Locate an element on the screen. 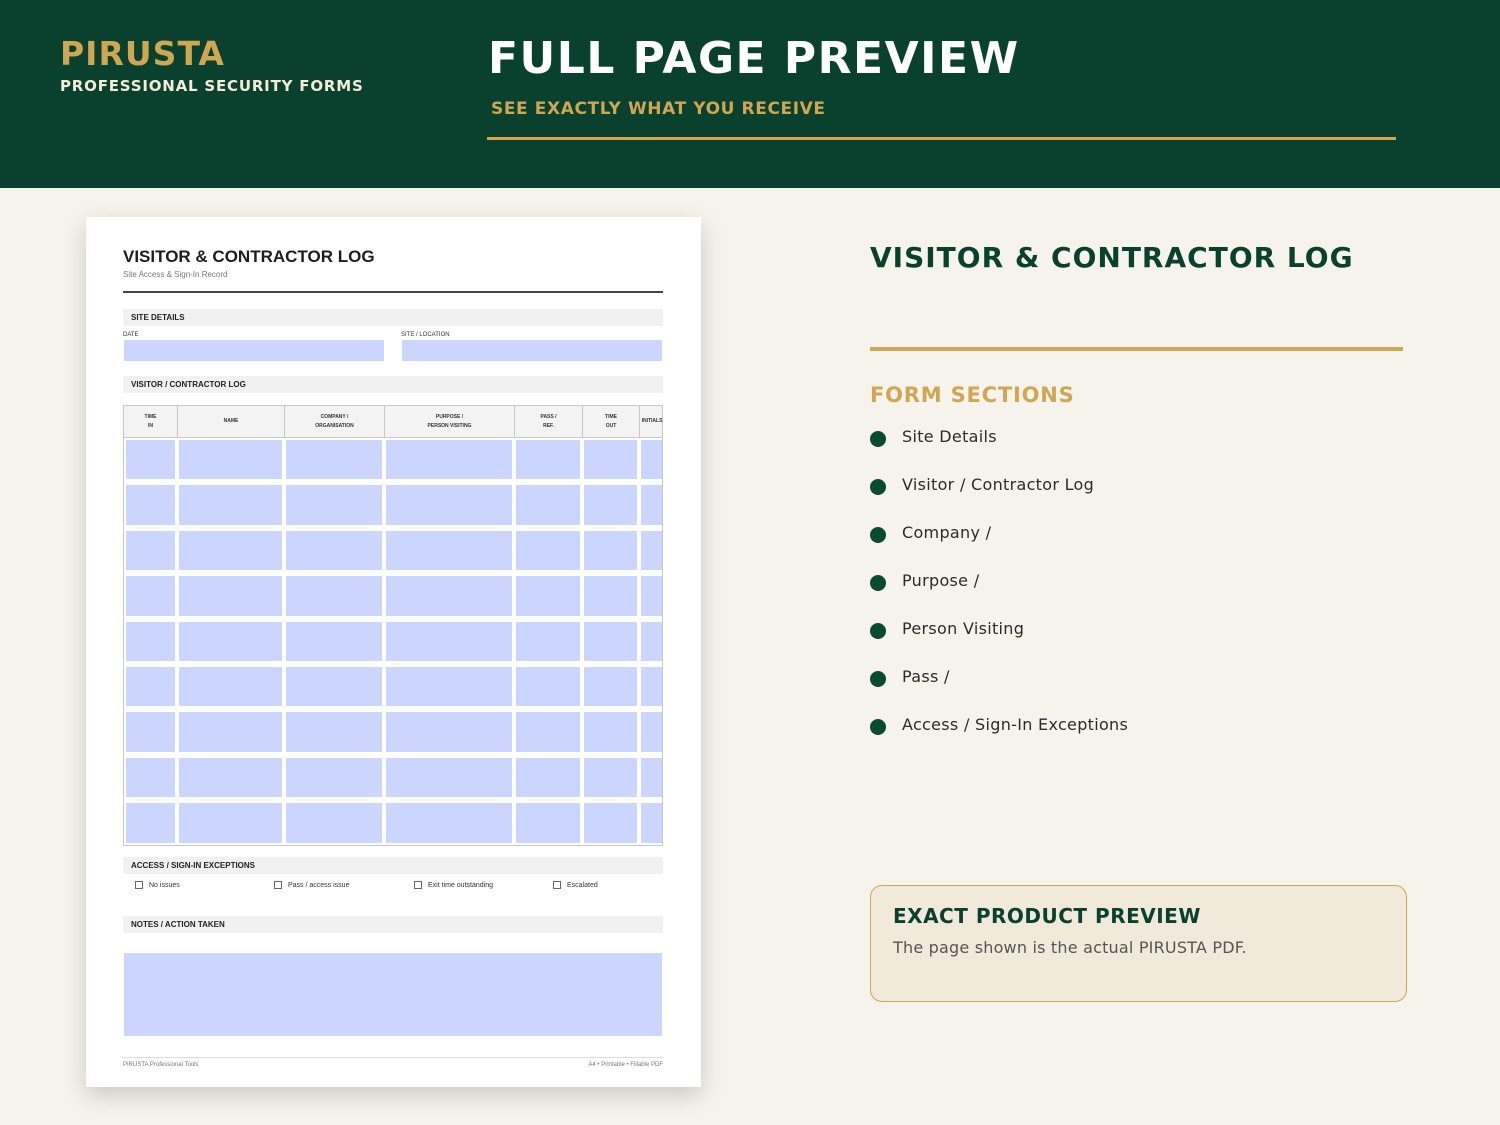 The image size is (1500, 1125). product-title-divider is located at coordinates (1136, 349).